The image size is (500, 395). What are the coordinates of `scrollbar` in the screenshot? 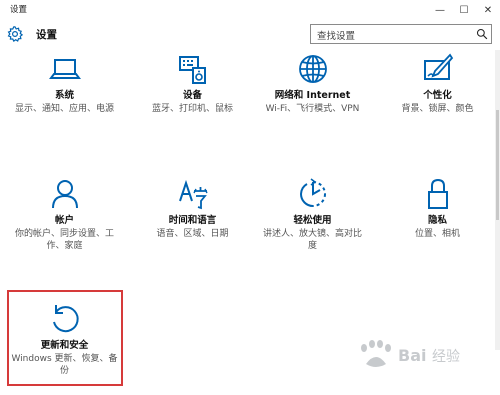 It's located at (497, 200).